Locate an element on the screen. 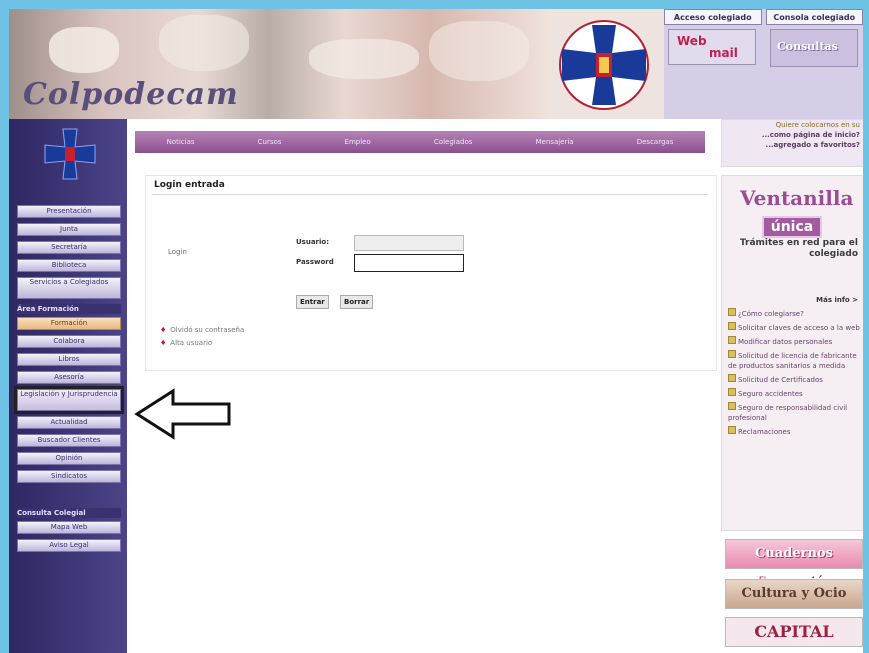 Image resolution: width=869 pixels, height=653 pixels. menu-item-cursos: Cursos is located at coordinates (270, 142).